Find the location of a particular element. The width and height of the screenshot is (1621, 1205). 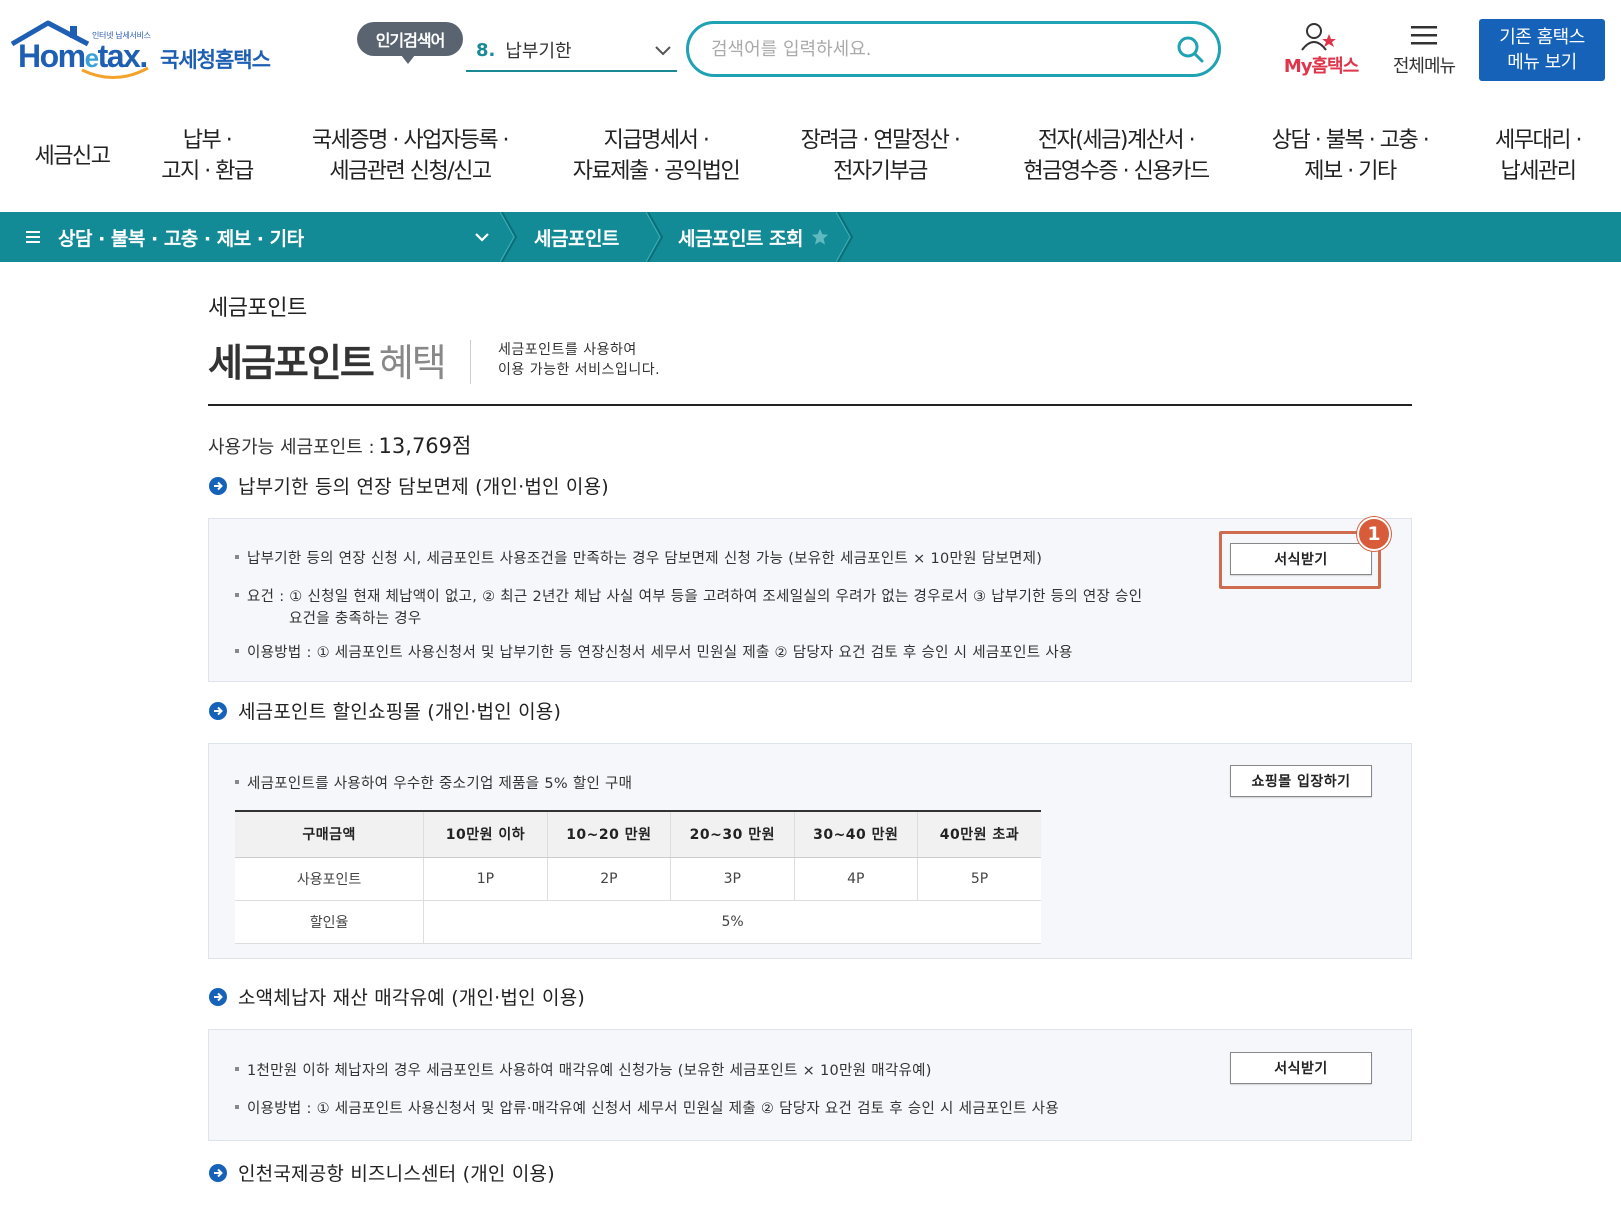

nav-certificates: 국세증명 · 사업자등록 · 세금관련 신청/신고 is located at coordinates (410, 156).